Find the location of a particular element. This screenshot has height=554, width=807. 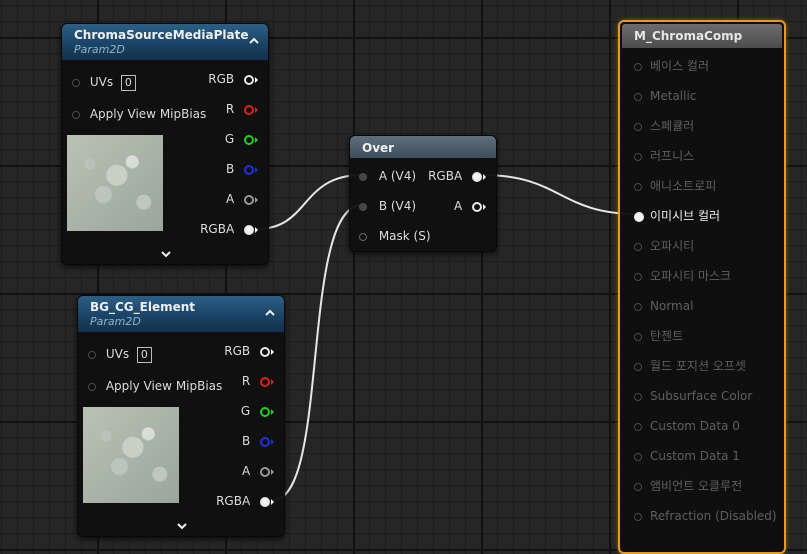

mipbias-label: Apply View MipBias is located at coordinates (164, 386).